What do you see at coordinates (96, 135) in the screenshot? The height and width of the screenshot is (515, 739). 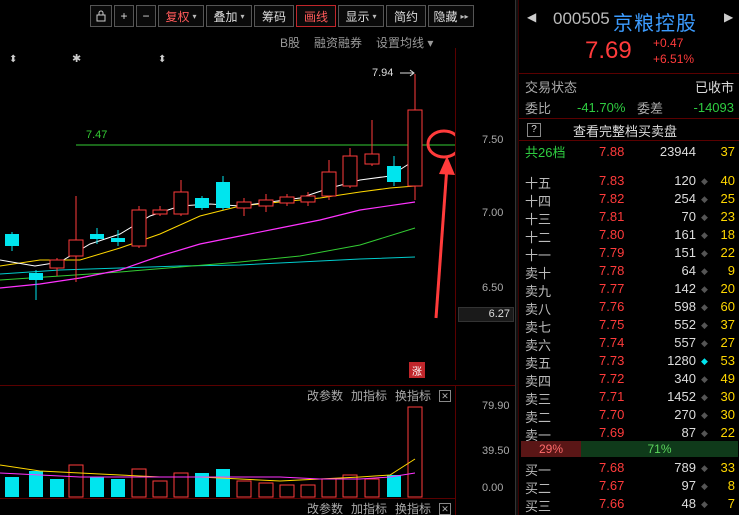 I see `hline-label: 7.47` at bounding box center [96, 135].